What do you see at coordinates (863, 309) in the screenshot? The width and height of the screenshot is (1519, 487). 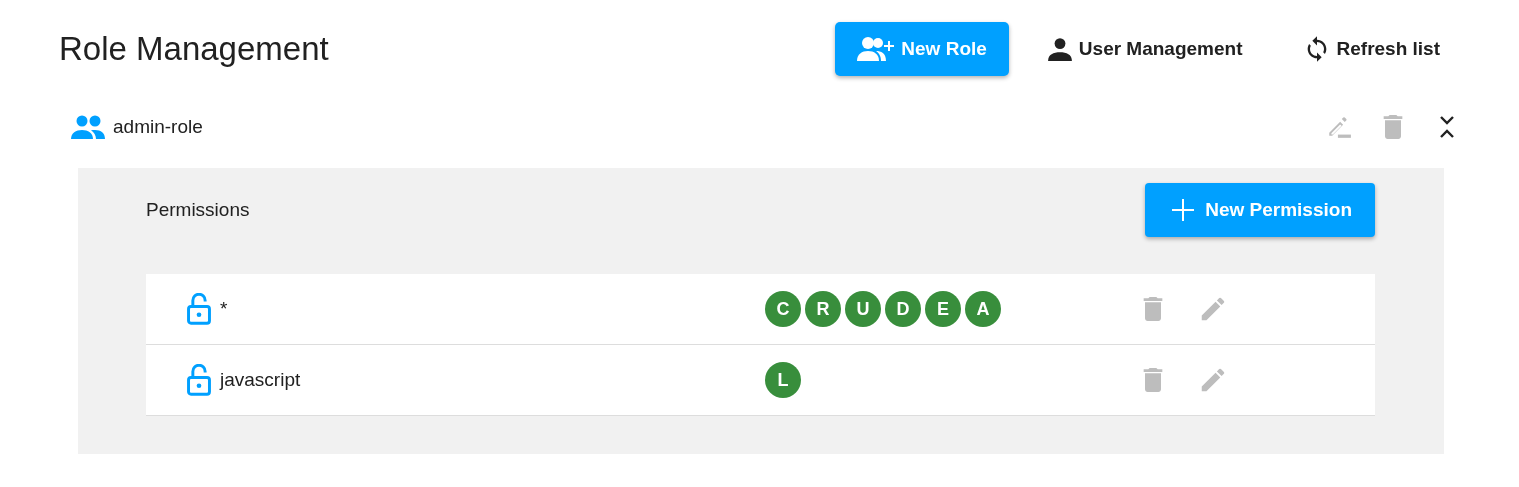 I see `permission-flag: U` at bounding box center [863, 309].